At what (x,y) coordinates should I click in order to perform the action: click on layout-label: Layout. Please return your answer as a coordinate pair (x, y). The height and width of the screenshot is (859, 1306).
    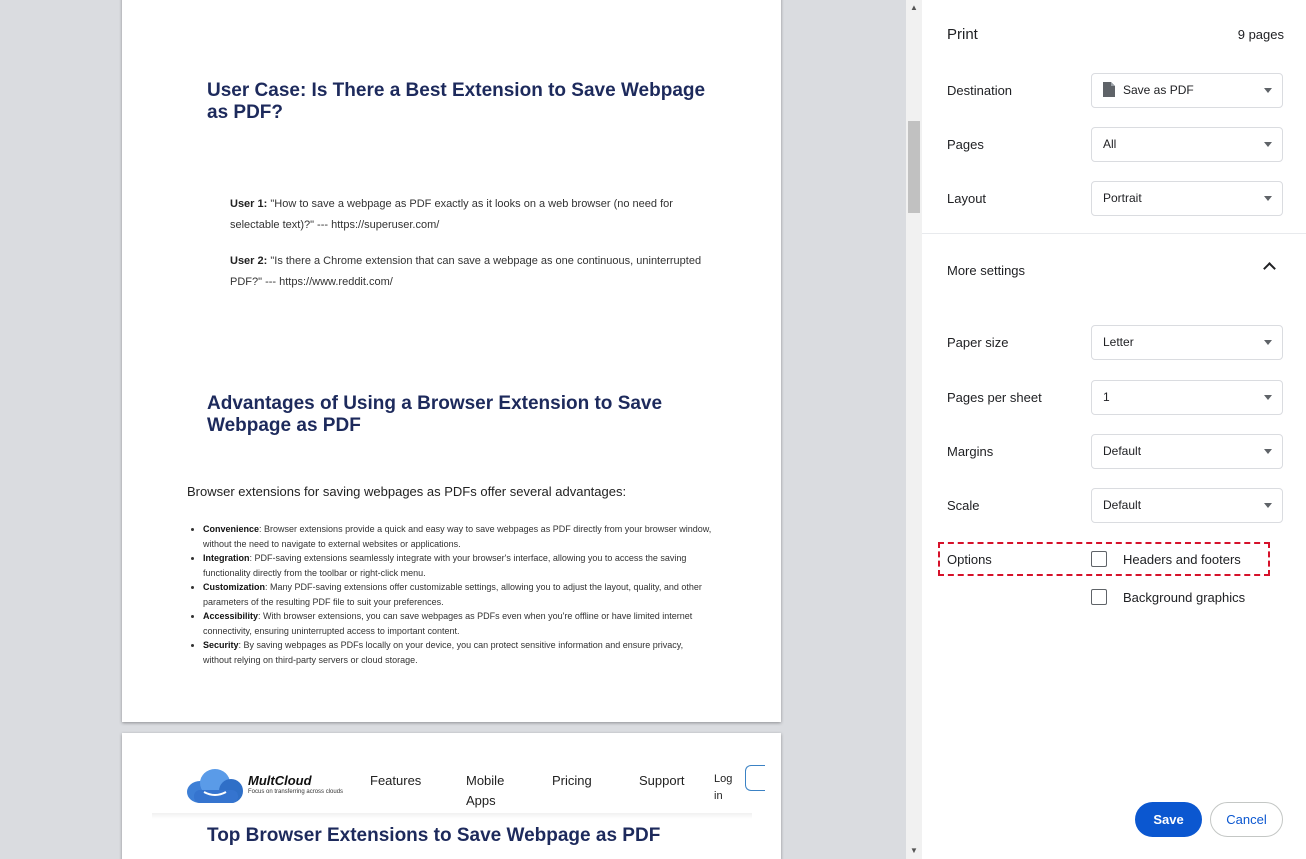
    Looking at the image, I should click on (967, 198).